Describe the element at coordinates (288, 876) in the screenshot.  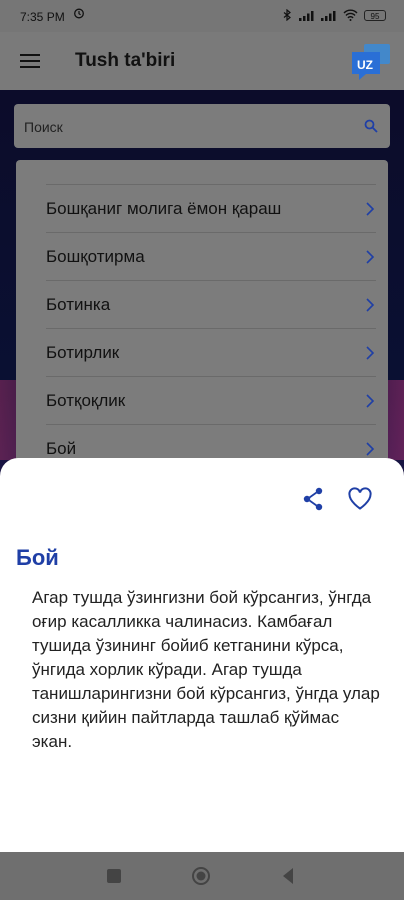
I see `back-button` at that location.